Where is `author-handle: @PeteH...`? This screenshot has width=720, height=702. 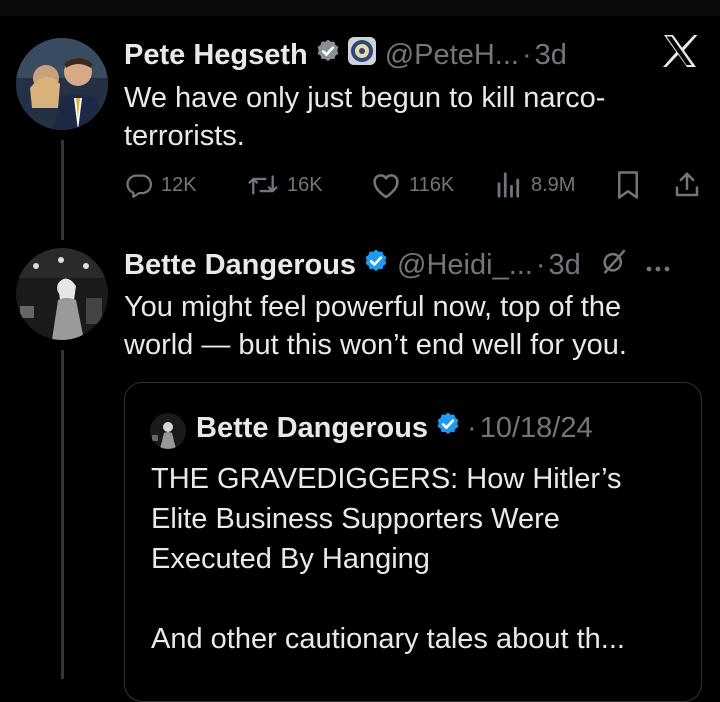 author-handle: @PeteH... is located at coordinates (452, 55).